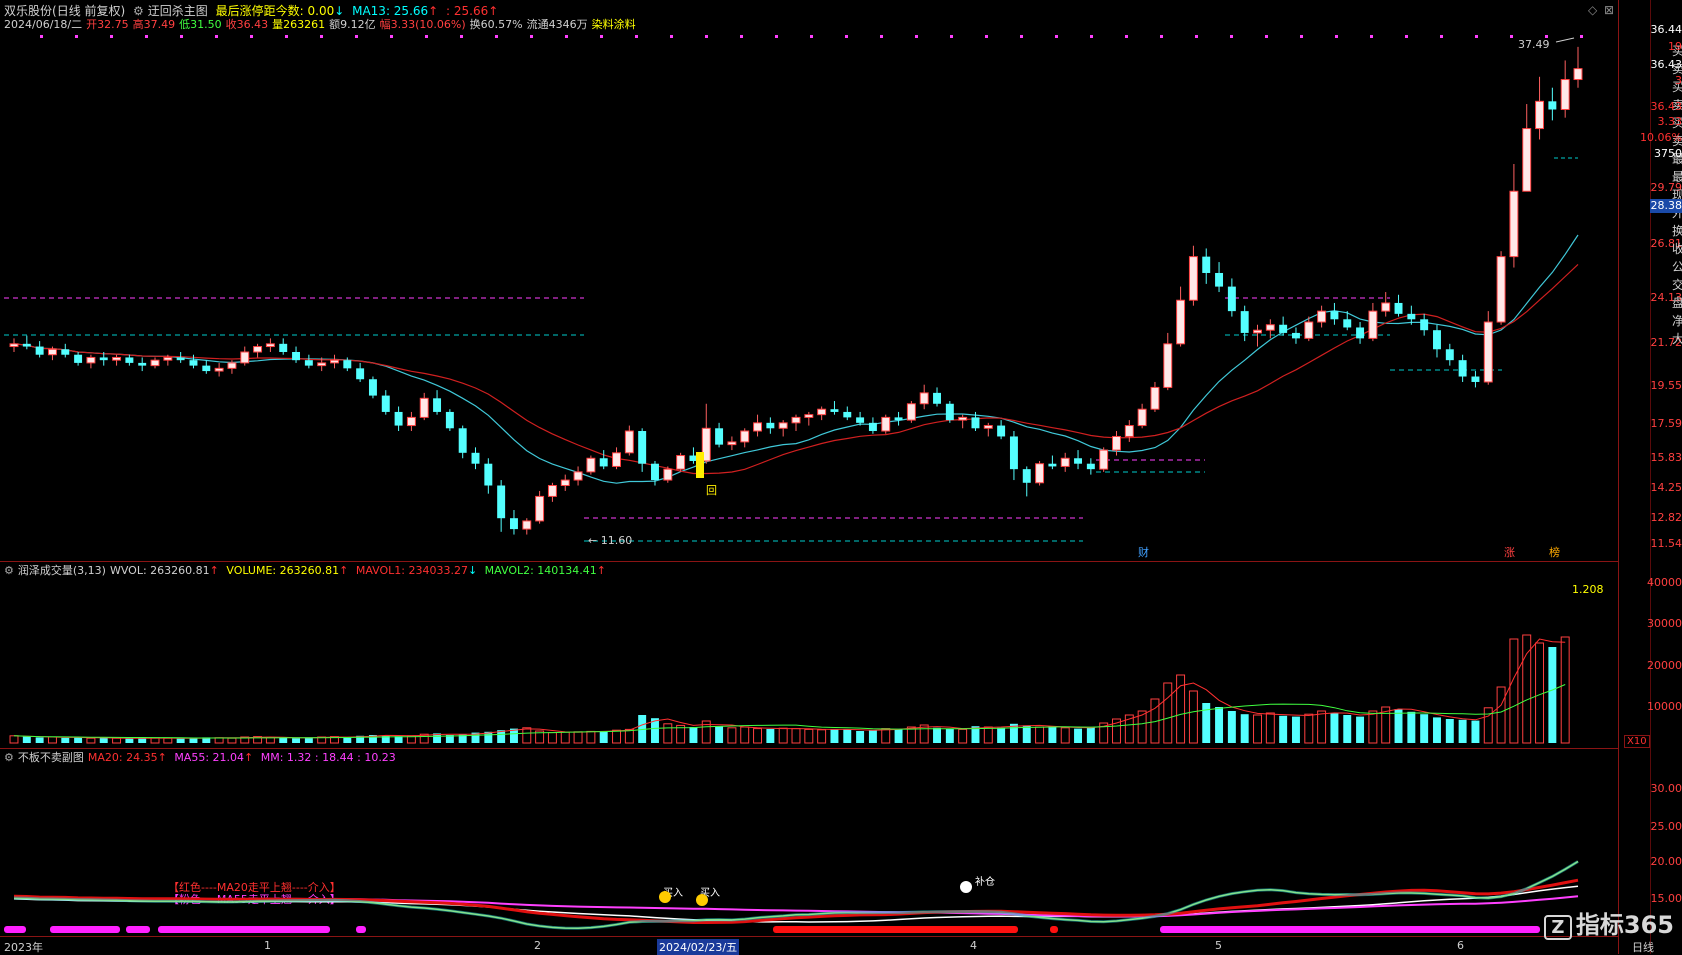 This screenshot has width=1682, height=955. Describe the element at coordinates (1666, 826) in the screenshot. I see `subchart-tick: 25.00` at that location.